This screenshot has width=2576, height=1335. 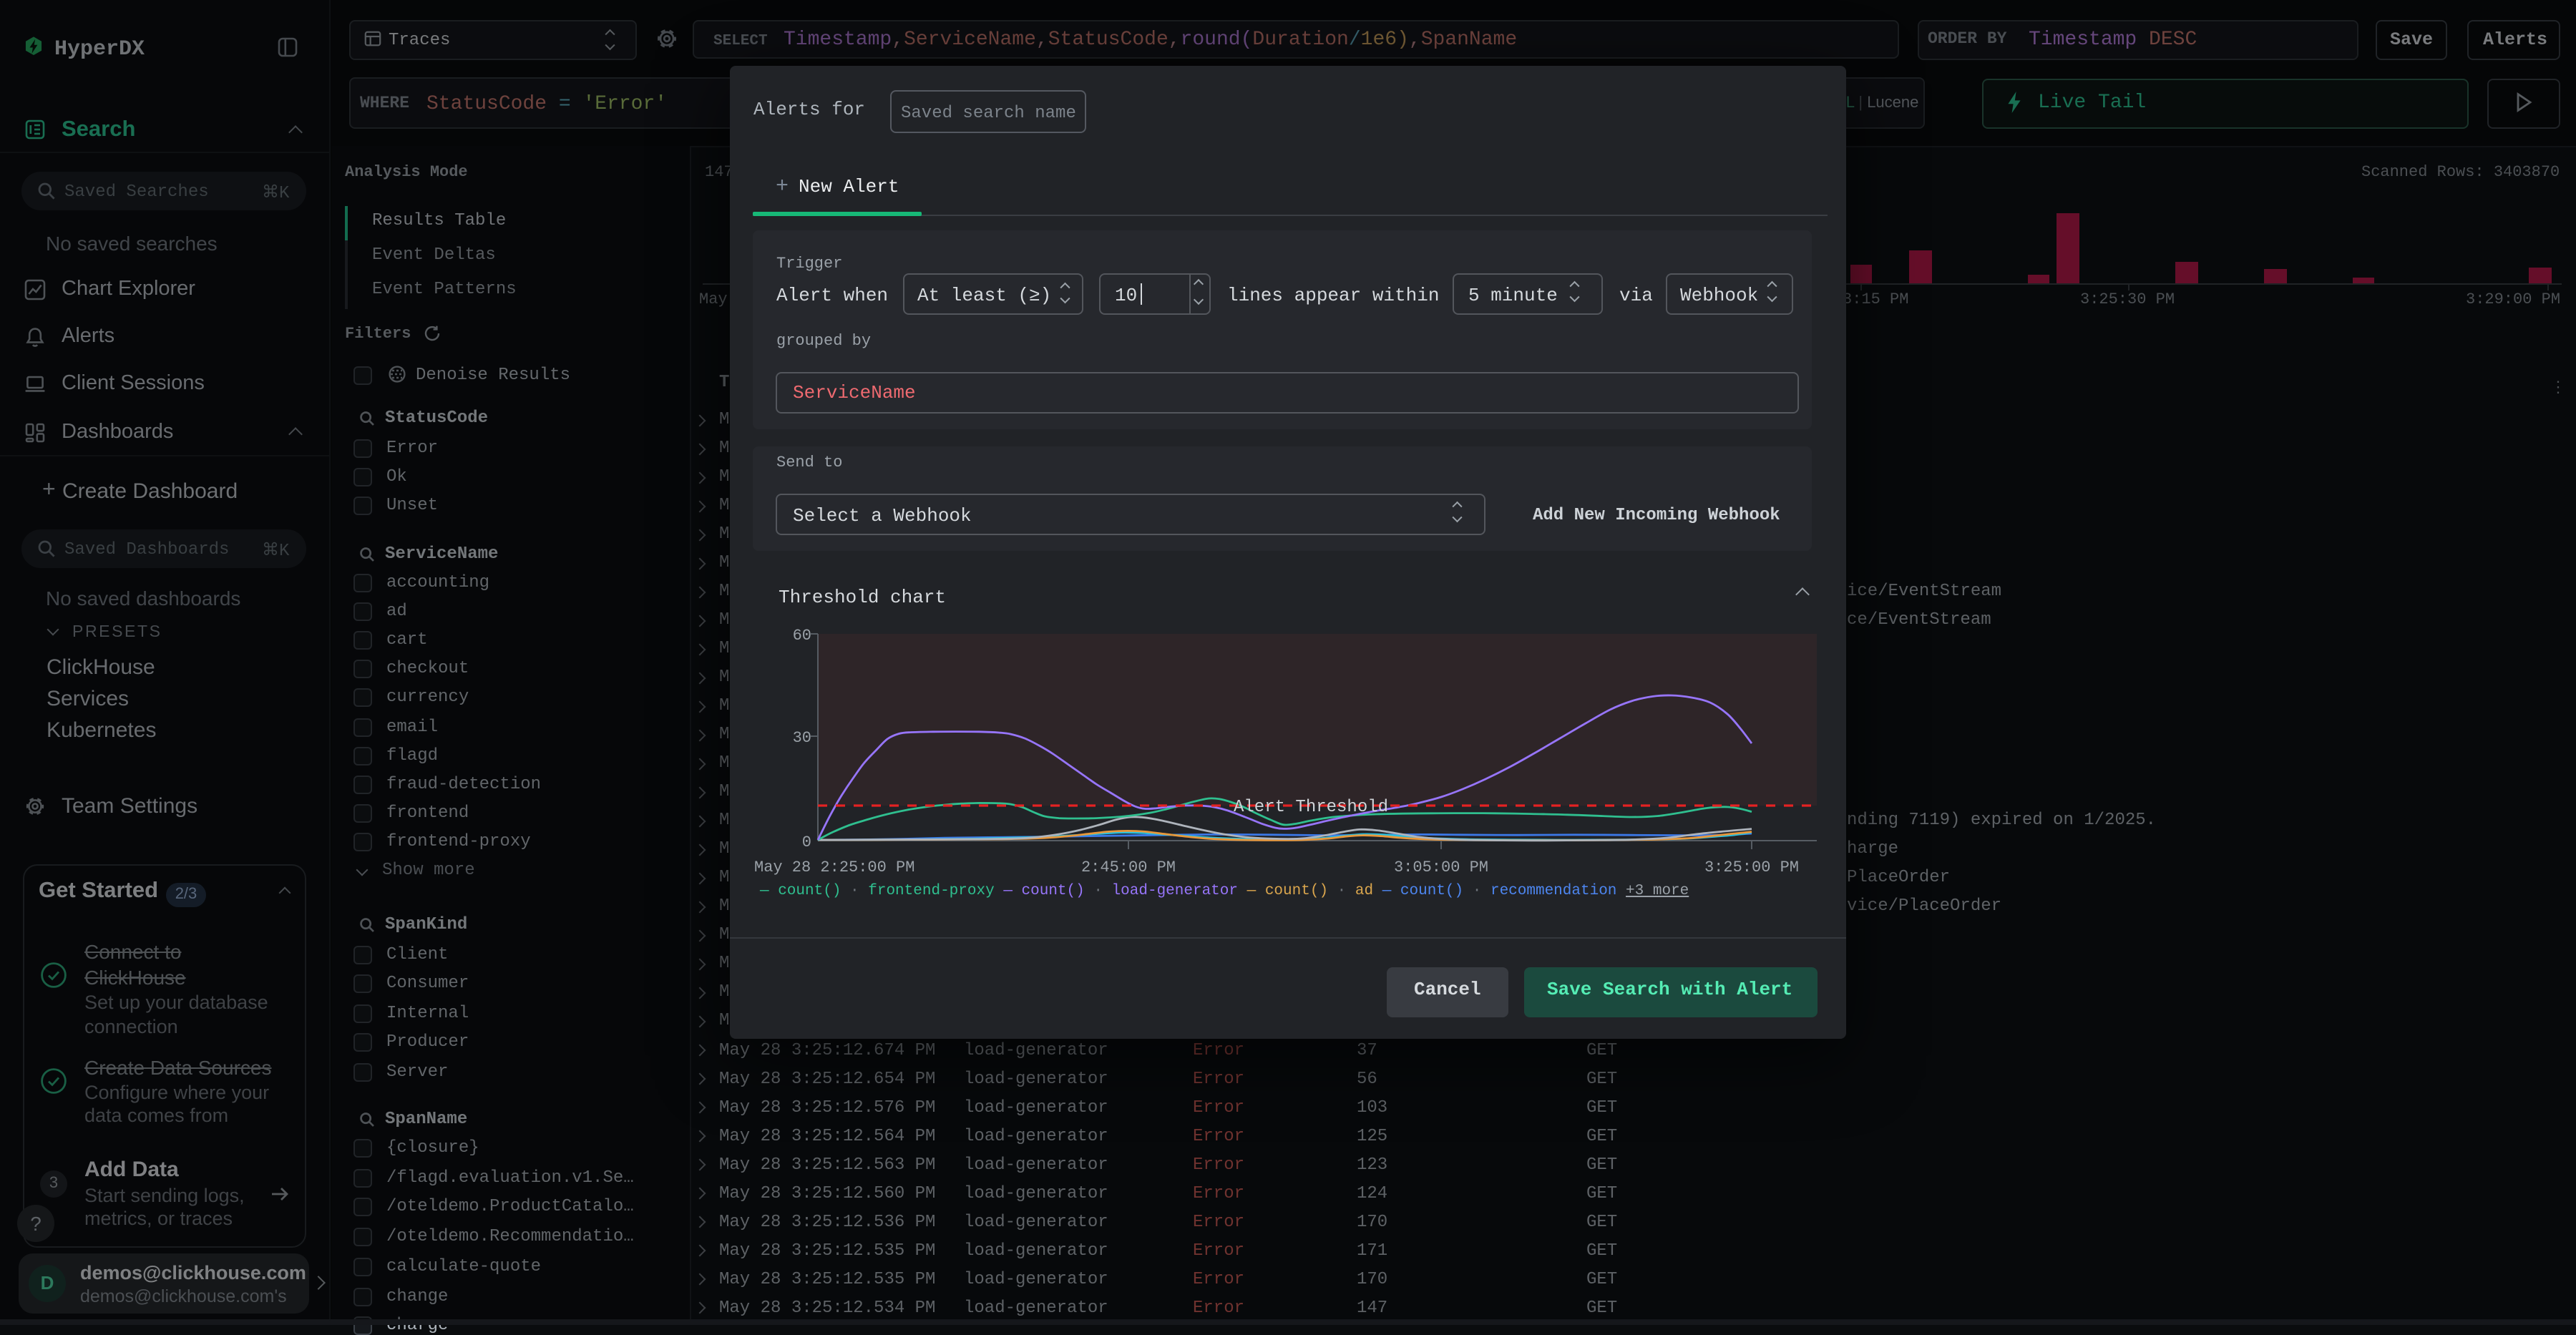 What do you see at coordinates (1128, 867) in the screenshot?
I see `svg-text: 2:45:00 PM` at bounding box center [1128, 867].